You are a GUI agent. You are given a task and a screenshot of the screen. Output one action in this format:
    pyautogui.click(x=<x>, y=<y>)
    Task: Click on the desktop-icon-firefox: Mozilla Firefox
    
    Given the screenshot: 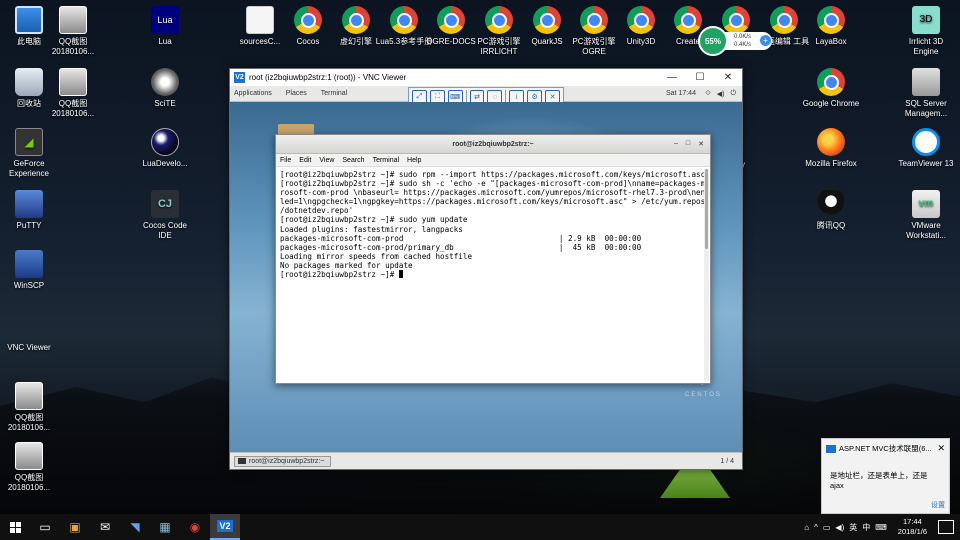 What is the action you would take?
    pyautogui.click(x=831, y=148)
    